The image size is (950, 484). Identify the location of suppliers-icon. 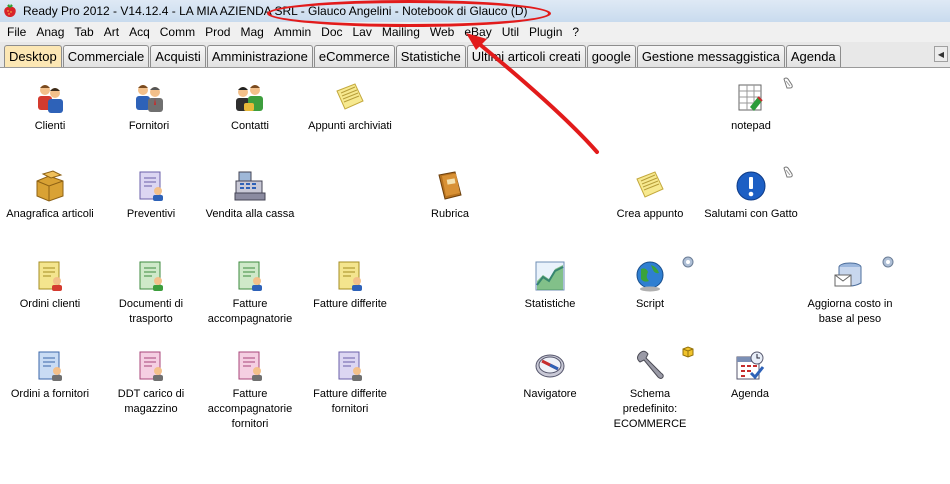
(149, 98).